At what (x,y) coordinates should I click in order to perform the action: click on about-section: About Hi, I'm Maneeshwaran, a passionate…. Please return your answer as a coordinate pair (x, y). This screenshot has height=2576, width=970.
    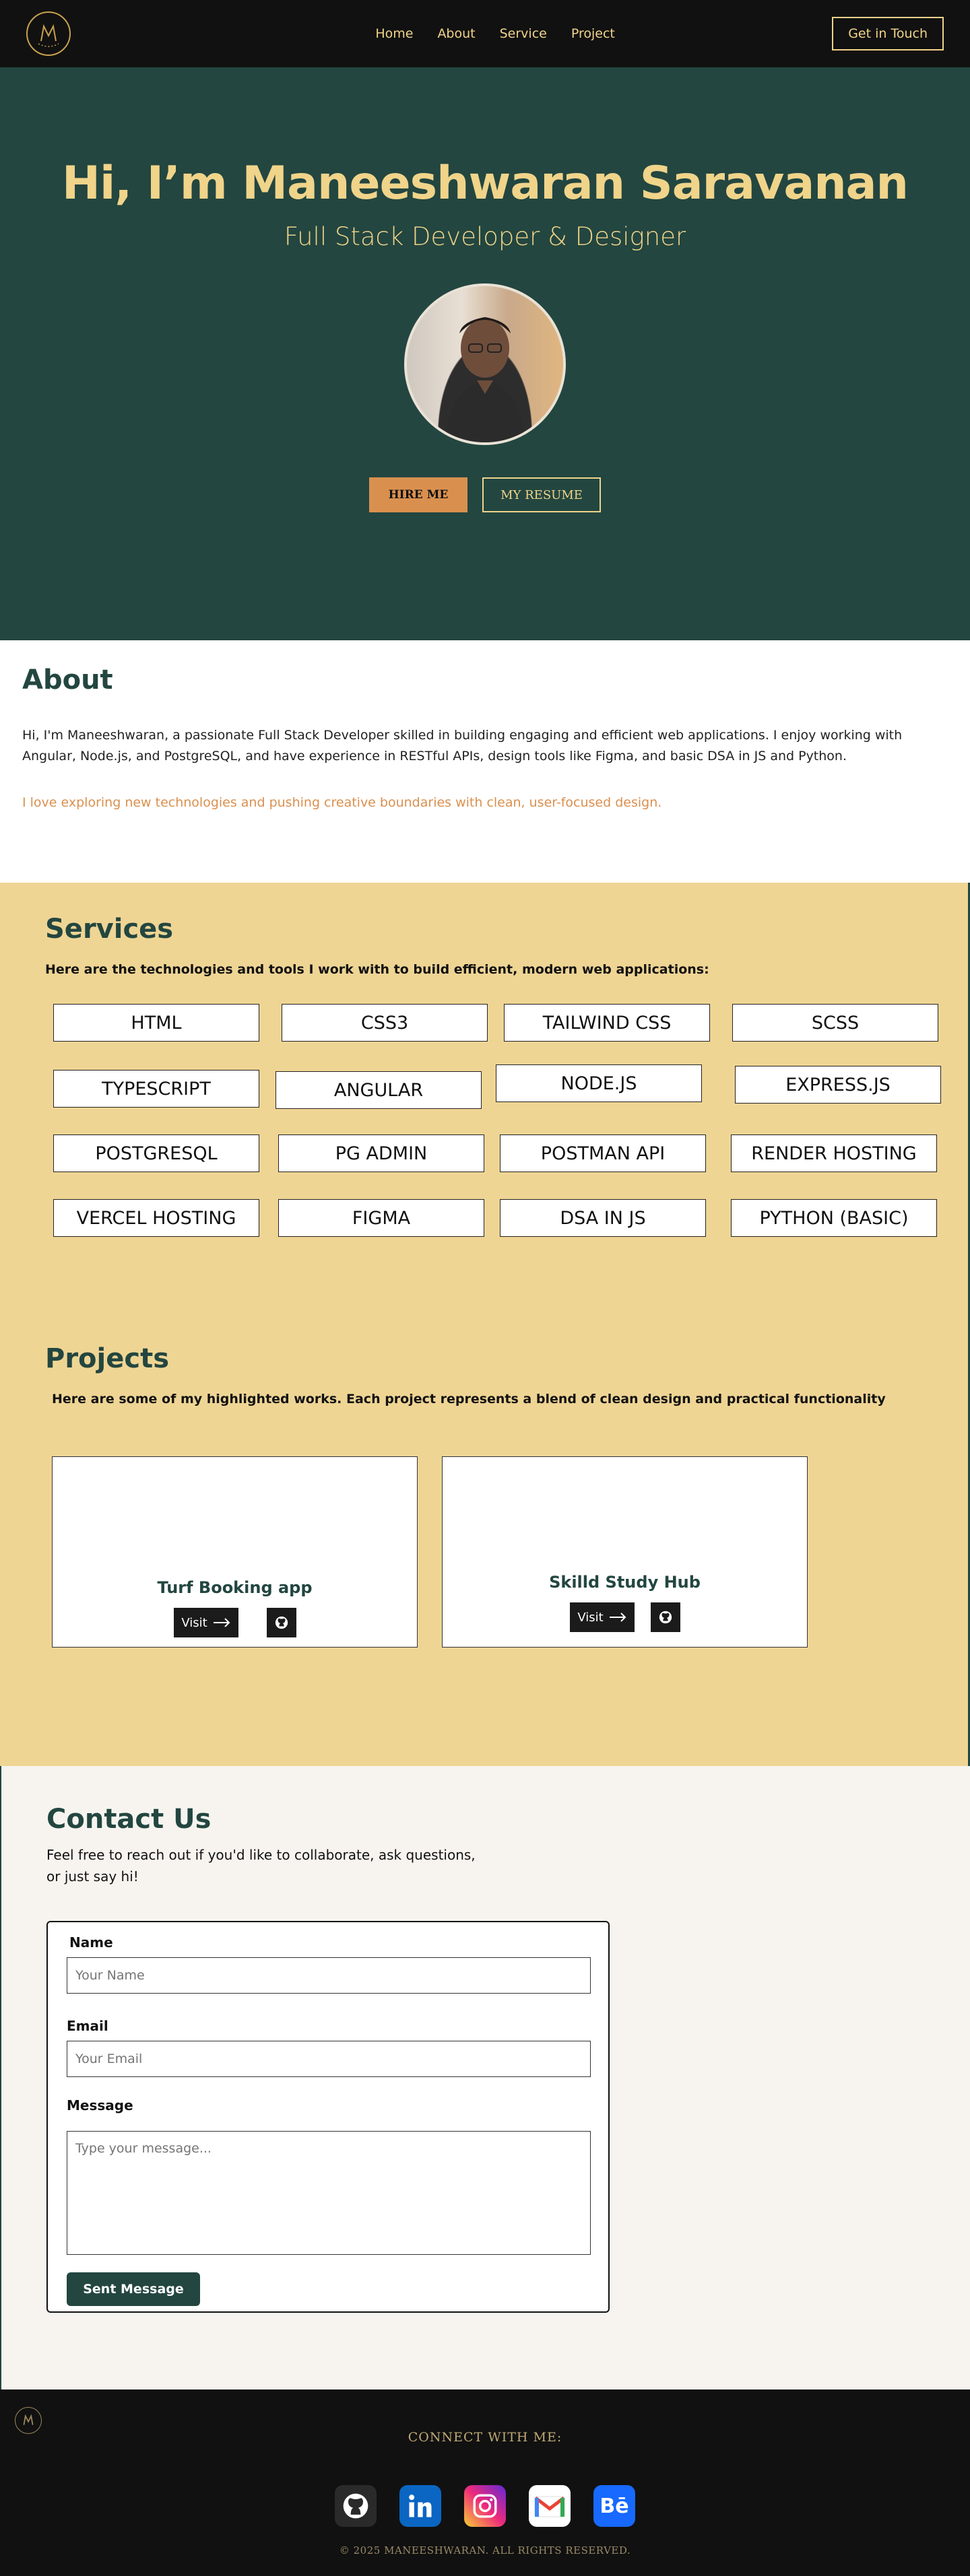
    Looking at the image, I should click on (485, 762).